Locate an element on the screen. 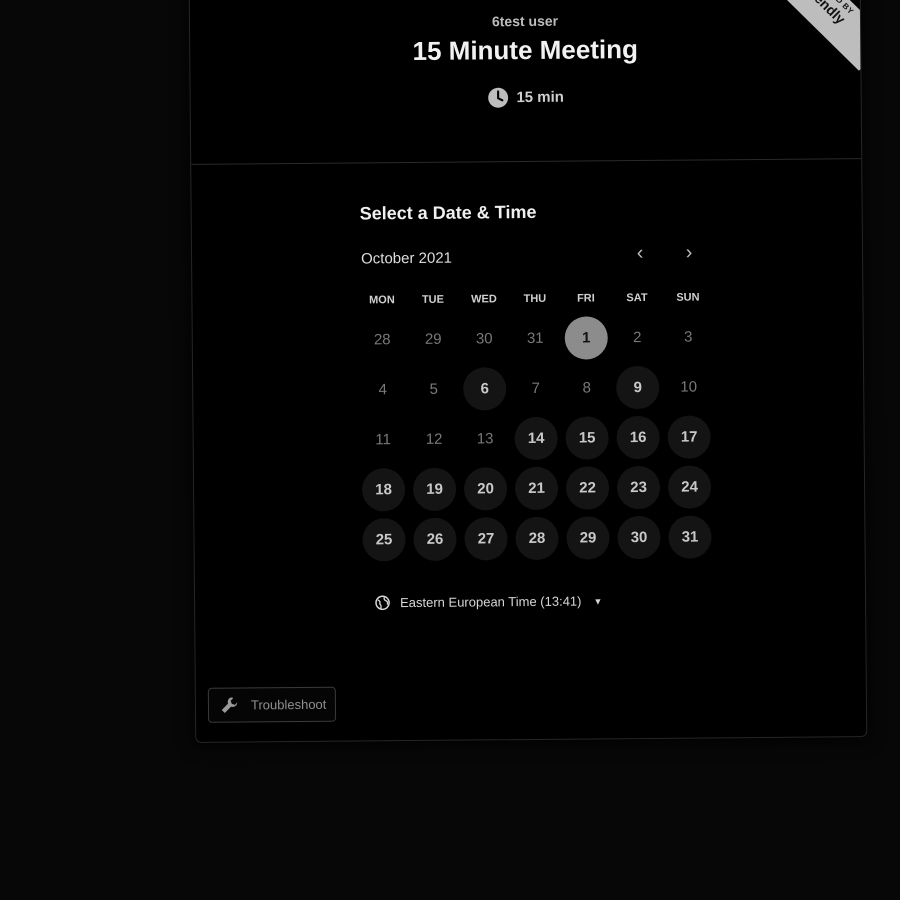 The image size is (900, 900). calendar-day-muted: 3 is located at coordinates (688, 336).